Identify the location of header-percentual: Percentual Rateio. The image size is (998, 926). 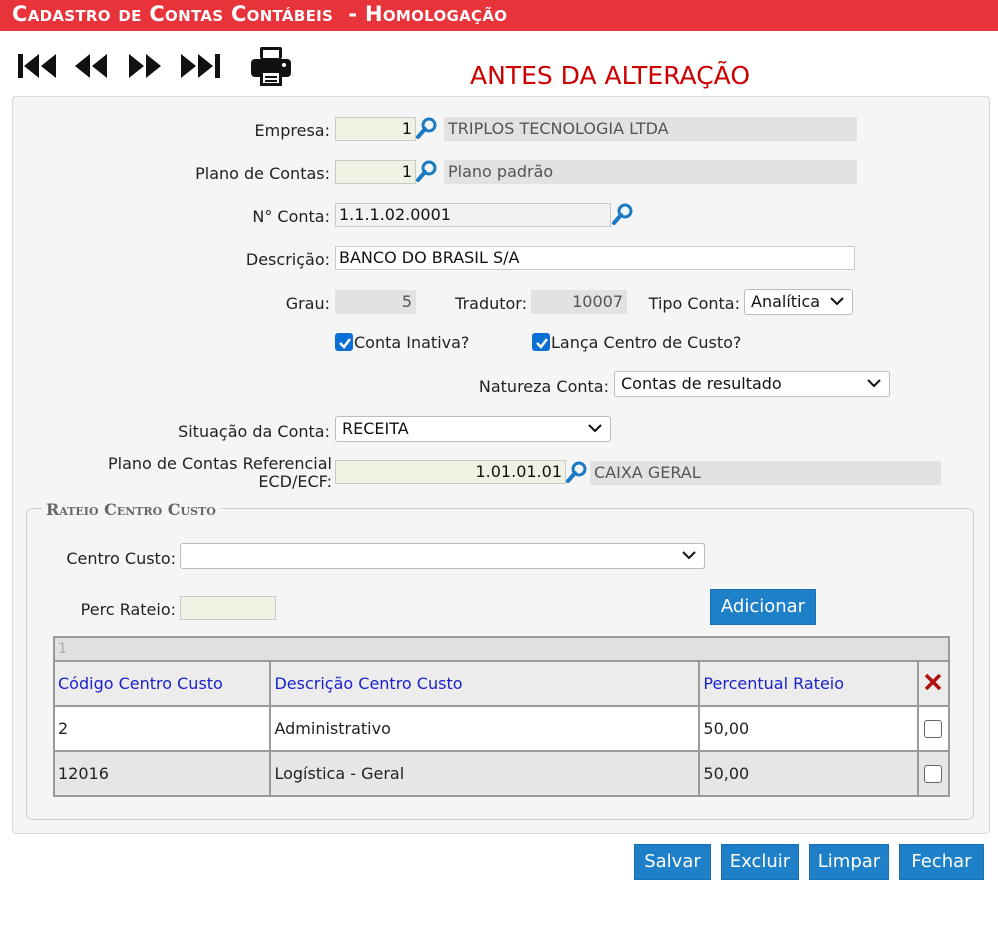
(808, 683).